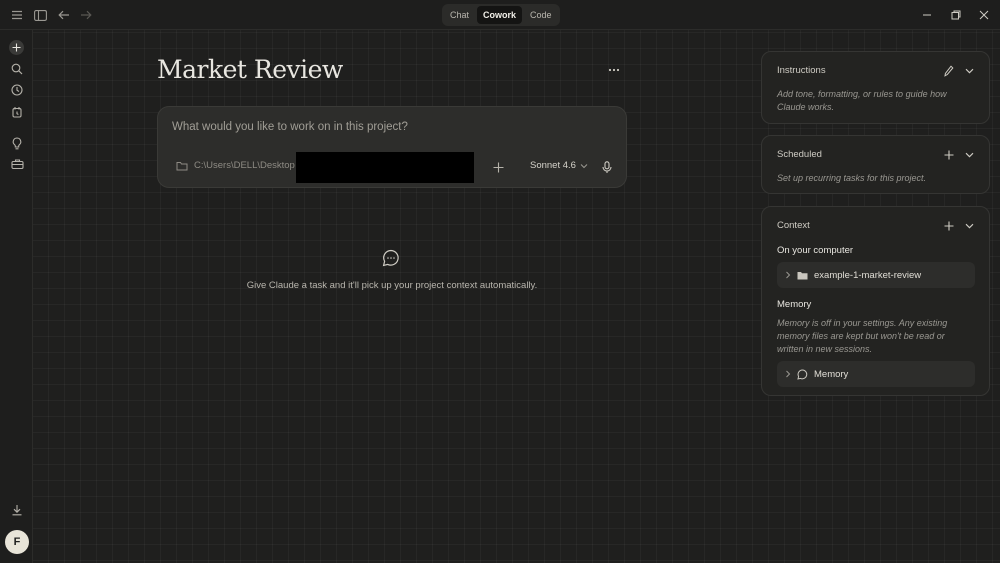 The height and width of the screenshot is (563, 1000). I want to click on title-bar: Chat Cowork Code, so click(500, 15).